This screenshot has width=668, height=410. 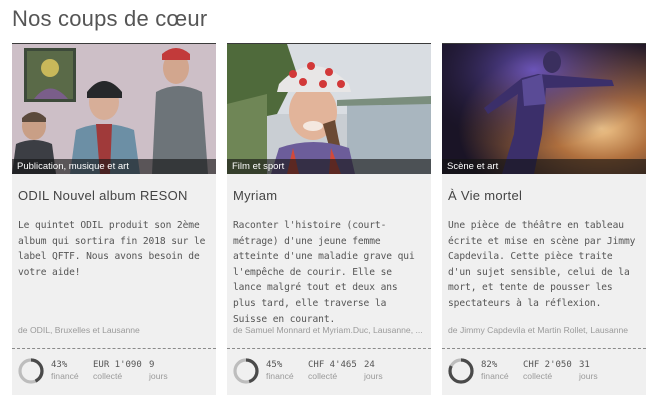 I want to click on project-stats: 43% financé EUR 1'090 collecté 9 jours, so click(x=114, y=371).